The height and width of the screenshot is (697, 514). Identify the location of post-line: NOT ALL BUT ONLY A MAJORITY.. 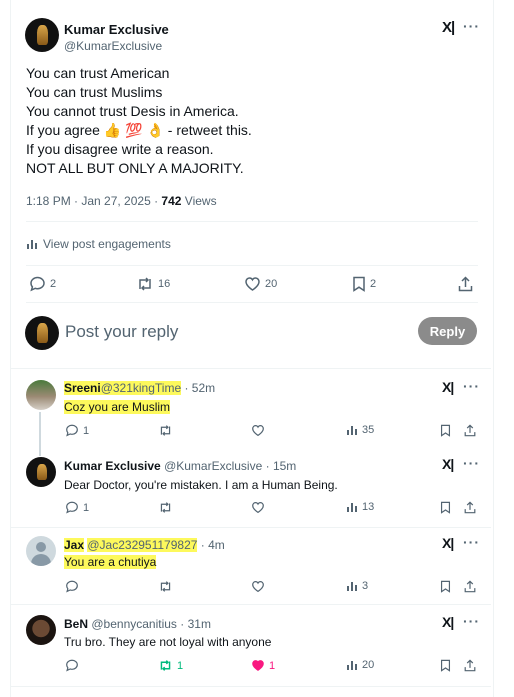
(135, 168).